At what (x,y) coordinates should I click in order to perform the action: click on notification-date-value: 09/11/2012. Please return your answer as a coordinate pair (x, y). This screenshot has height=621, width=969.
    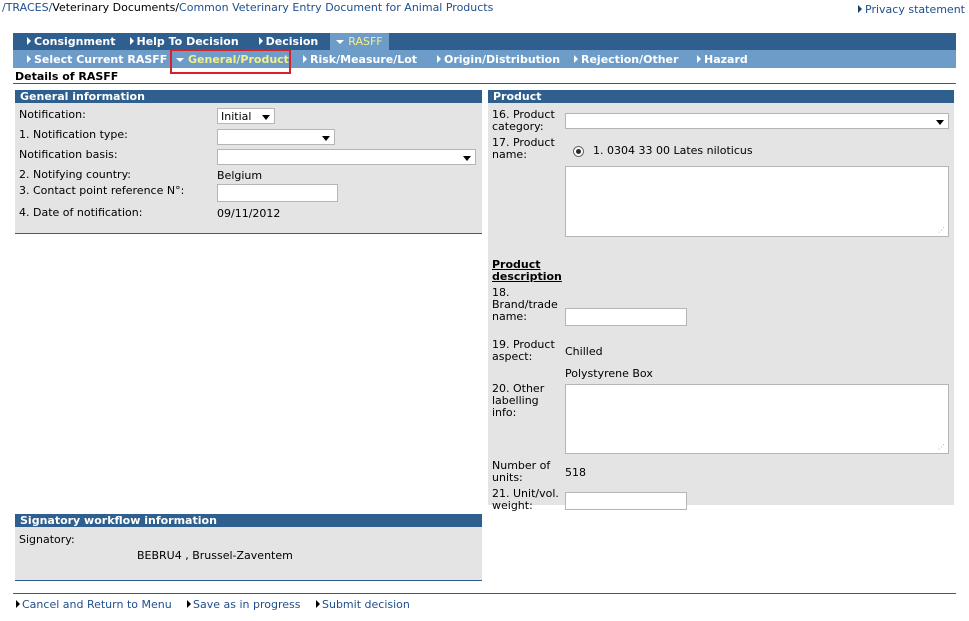
    Looking at the image, I should click on (249, 213).